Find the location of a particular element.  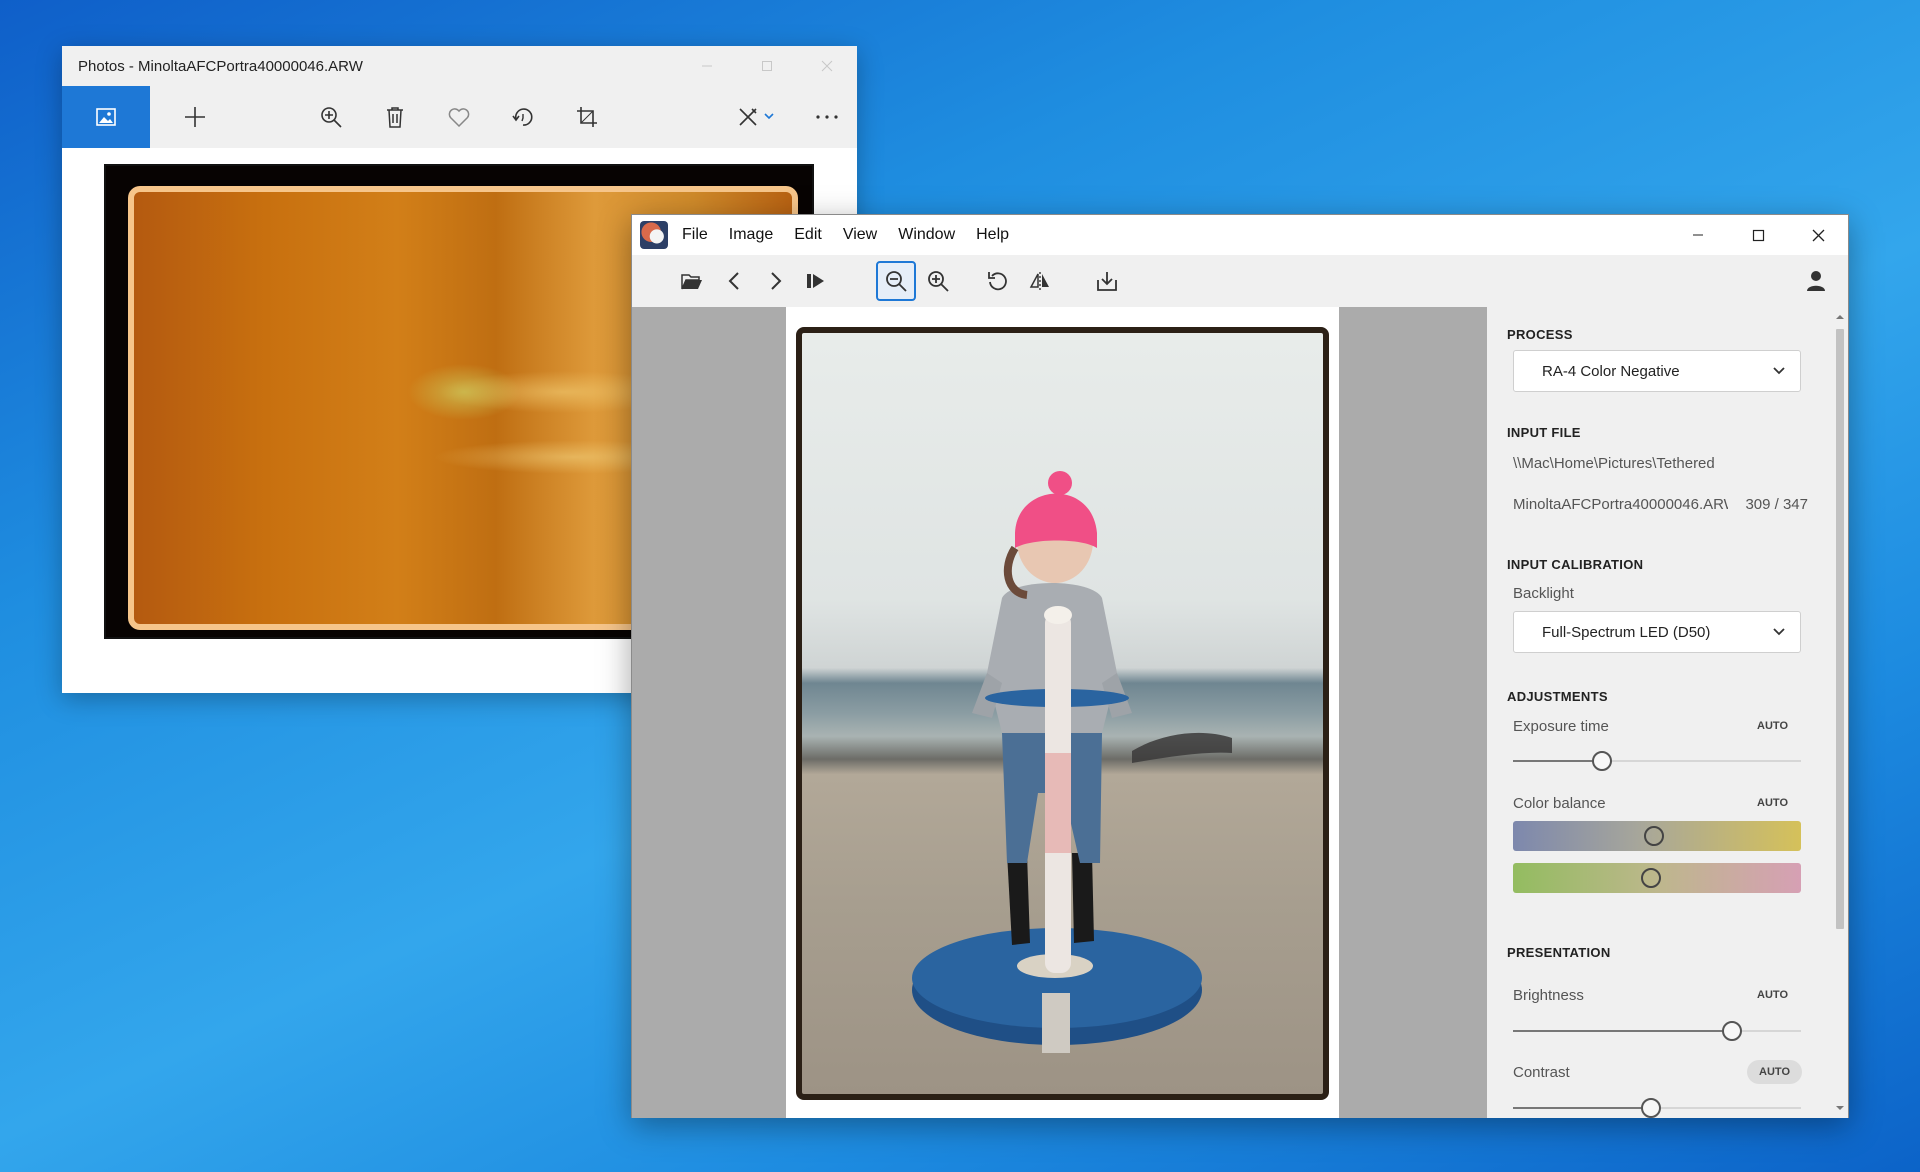

input-file-name: MinoltaAFCPortra40000046.ARW is located at coordinates (1620, 504).